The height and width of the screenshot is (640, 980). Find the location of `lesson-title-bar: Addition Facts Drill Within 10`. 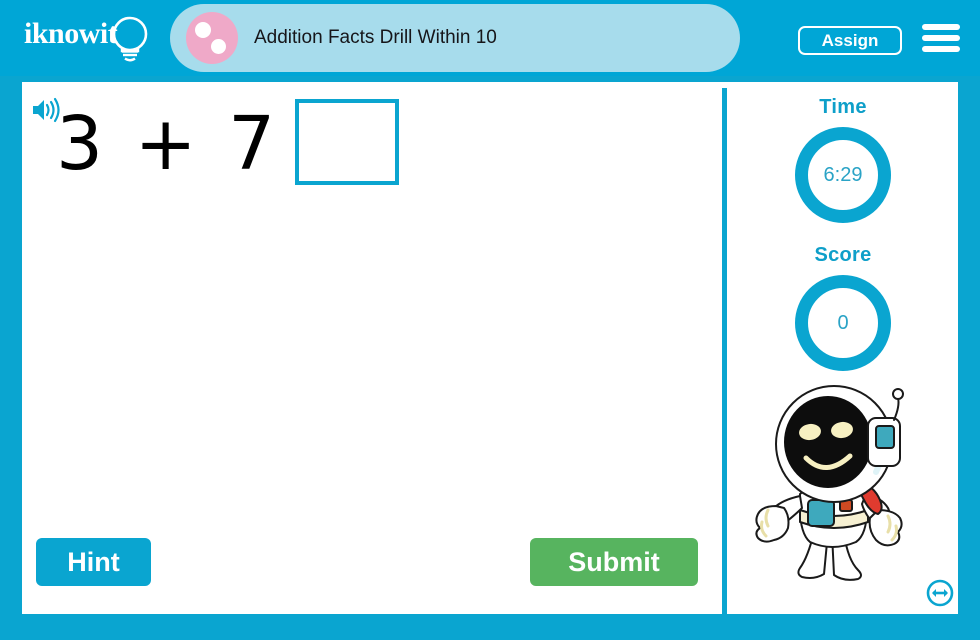

lesson-title-bar: Addition Facts Drill Within 10 is located at coordinates (455, 38).